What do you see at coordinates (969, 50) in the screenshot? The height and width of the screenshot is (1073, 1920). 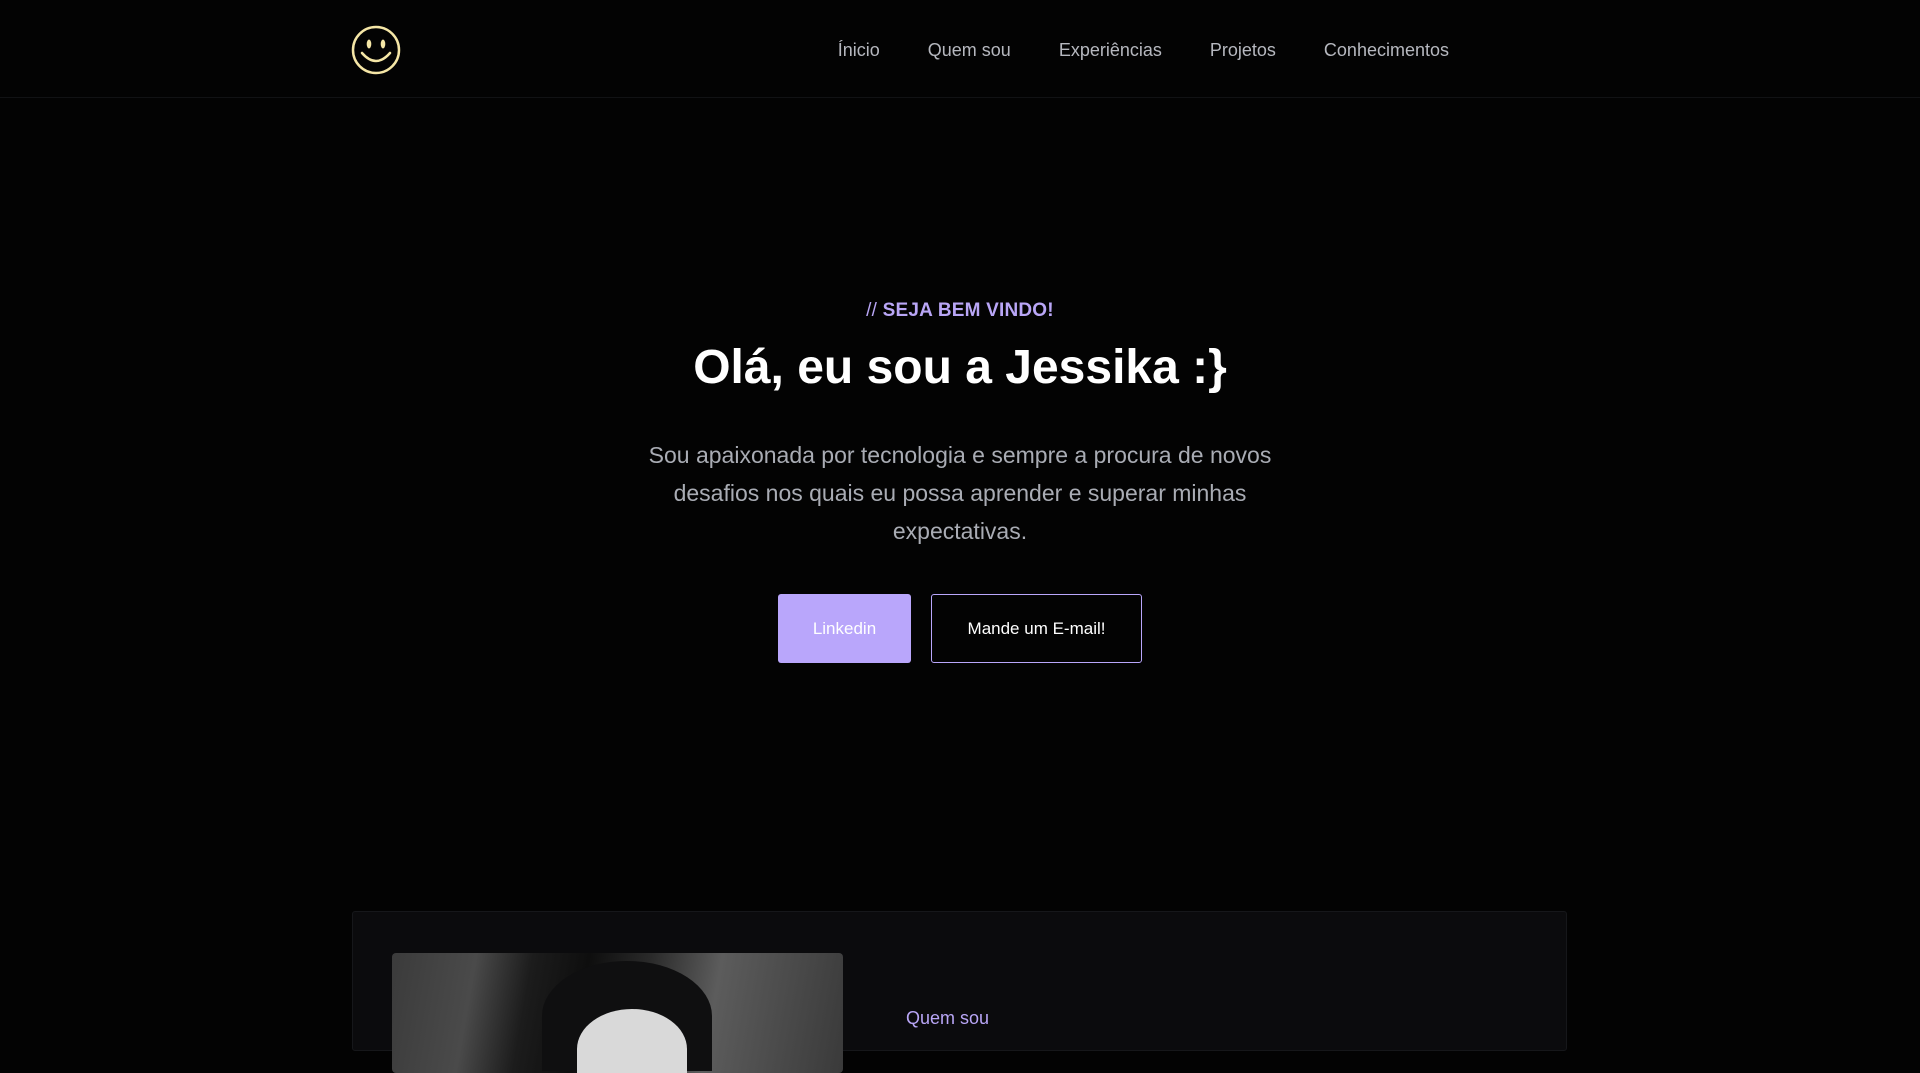 I see `nav-item-quem-sou: Quem sou` at bounding box center [969, 50].